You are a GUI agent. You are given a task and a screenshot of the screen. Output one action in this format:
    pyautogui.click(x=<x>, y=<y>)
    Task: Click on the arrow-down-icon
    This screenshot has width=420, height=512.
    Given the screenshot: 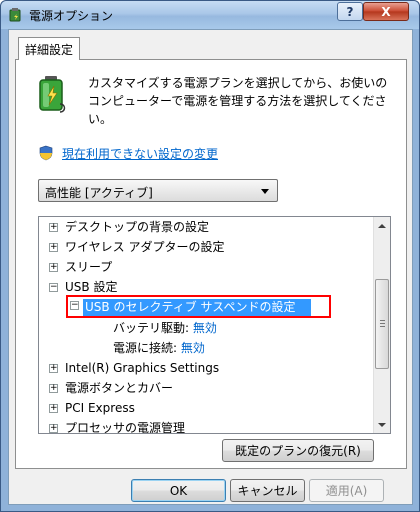 What is the action you would take?
    pyautogui.click(x=382, y=424)
    